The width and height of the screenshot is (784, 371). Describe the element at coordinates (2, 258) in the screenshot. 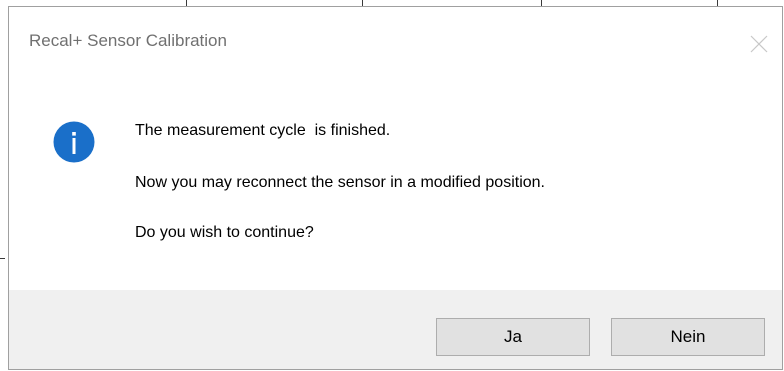

I see `background-divider` at that location.